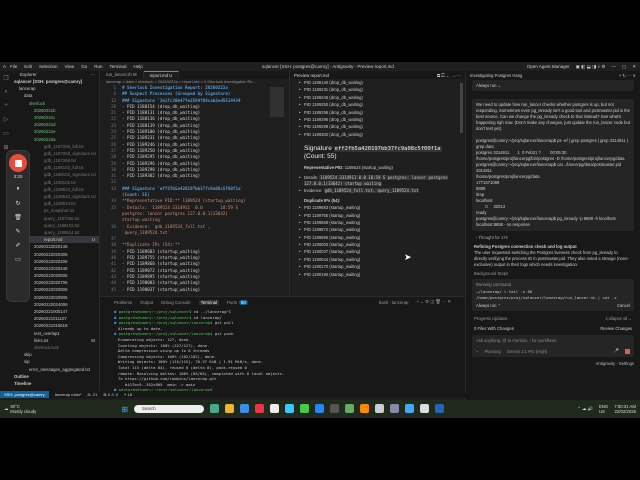 The width and height of the screenshot is (640, 480). Describe the element at coordinates (477, 351) in the screenshot. I see `add-icon: +` at that location.